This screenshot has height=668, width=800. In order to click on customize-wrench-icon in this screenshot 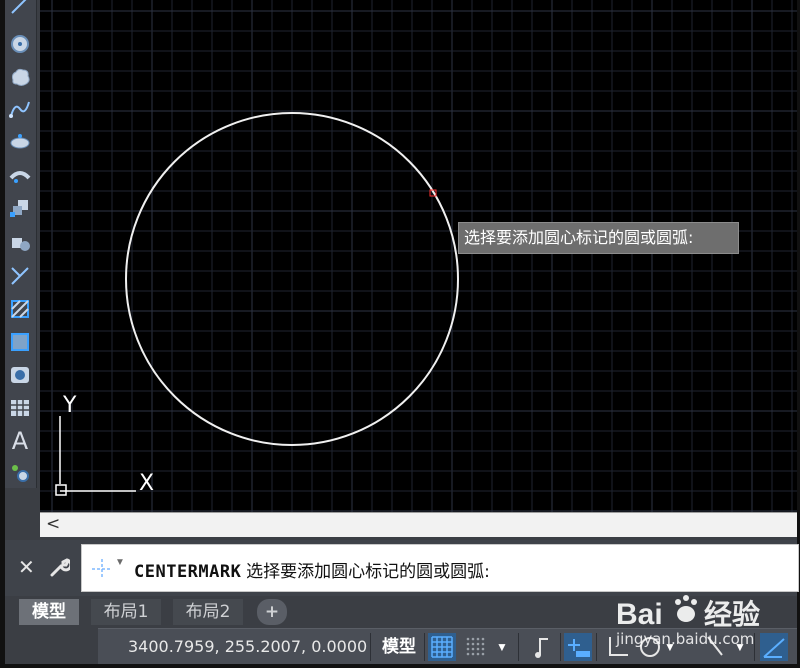, I will do `click(60, 567)`.